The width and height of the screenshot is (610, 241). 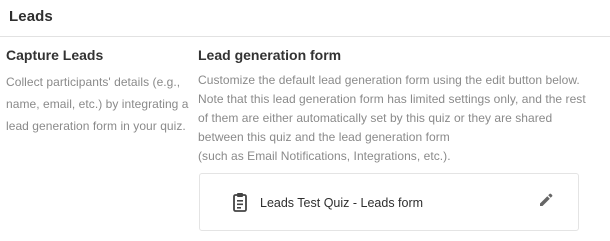 I want to click on lead-form-name: Leads Test Quiz - Leads form, so click(x=341, y=203).